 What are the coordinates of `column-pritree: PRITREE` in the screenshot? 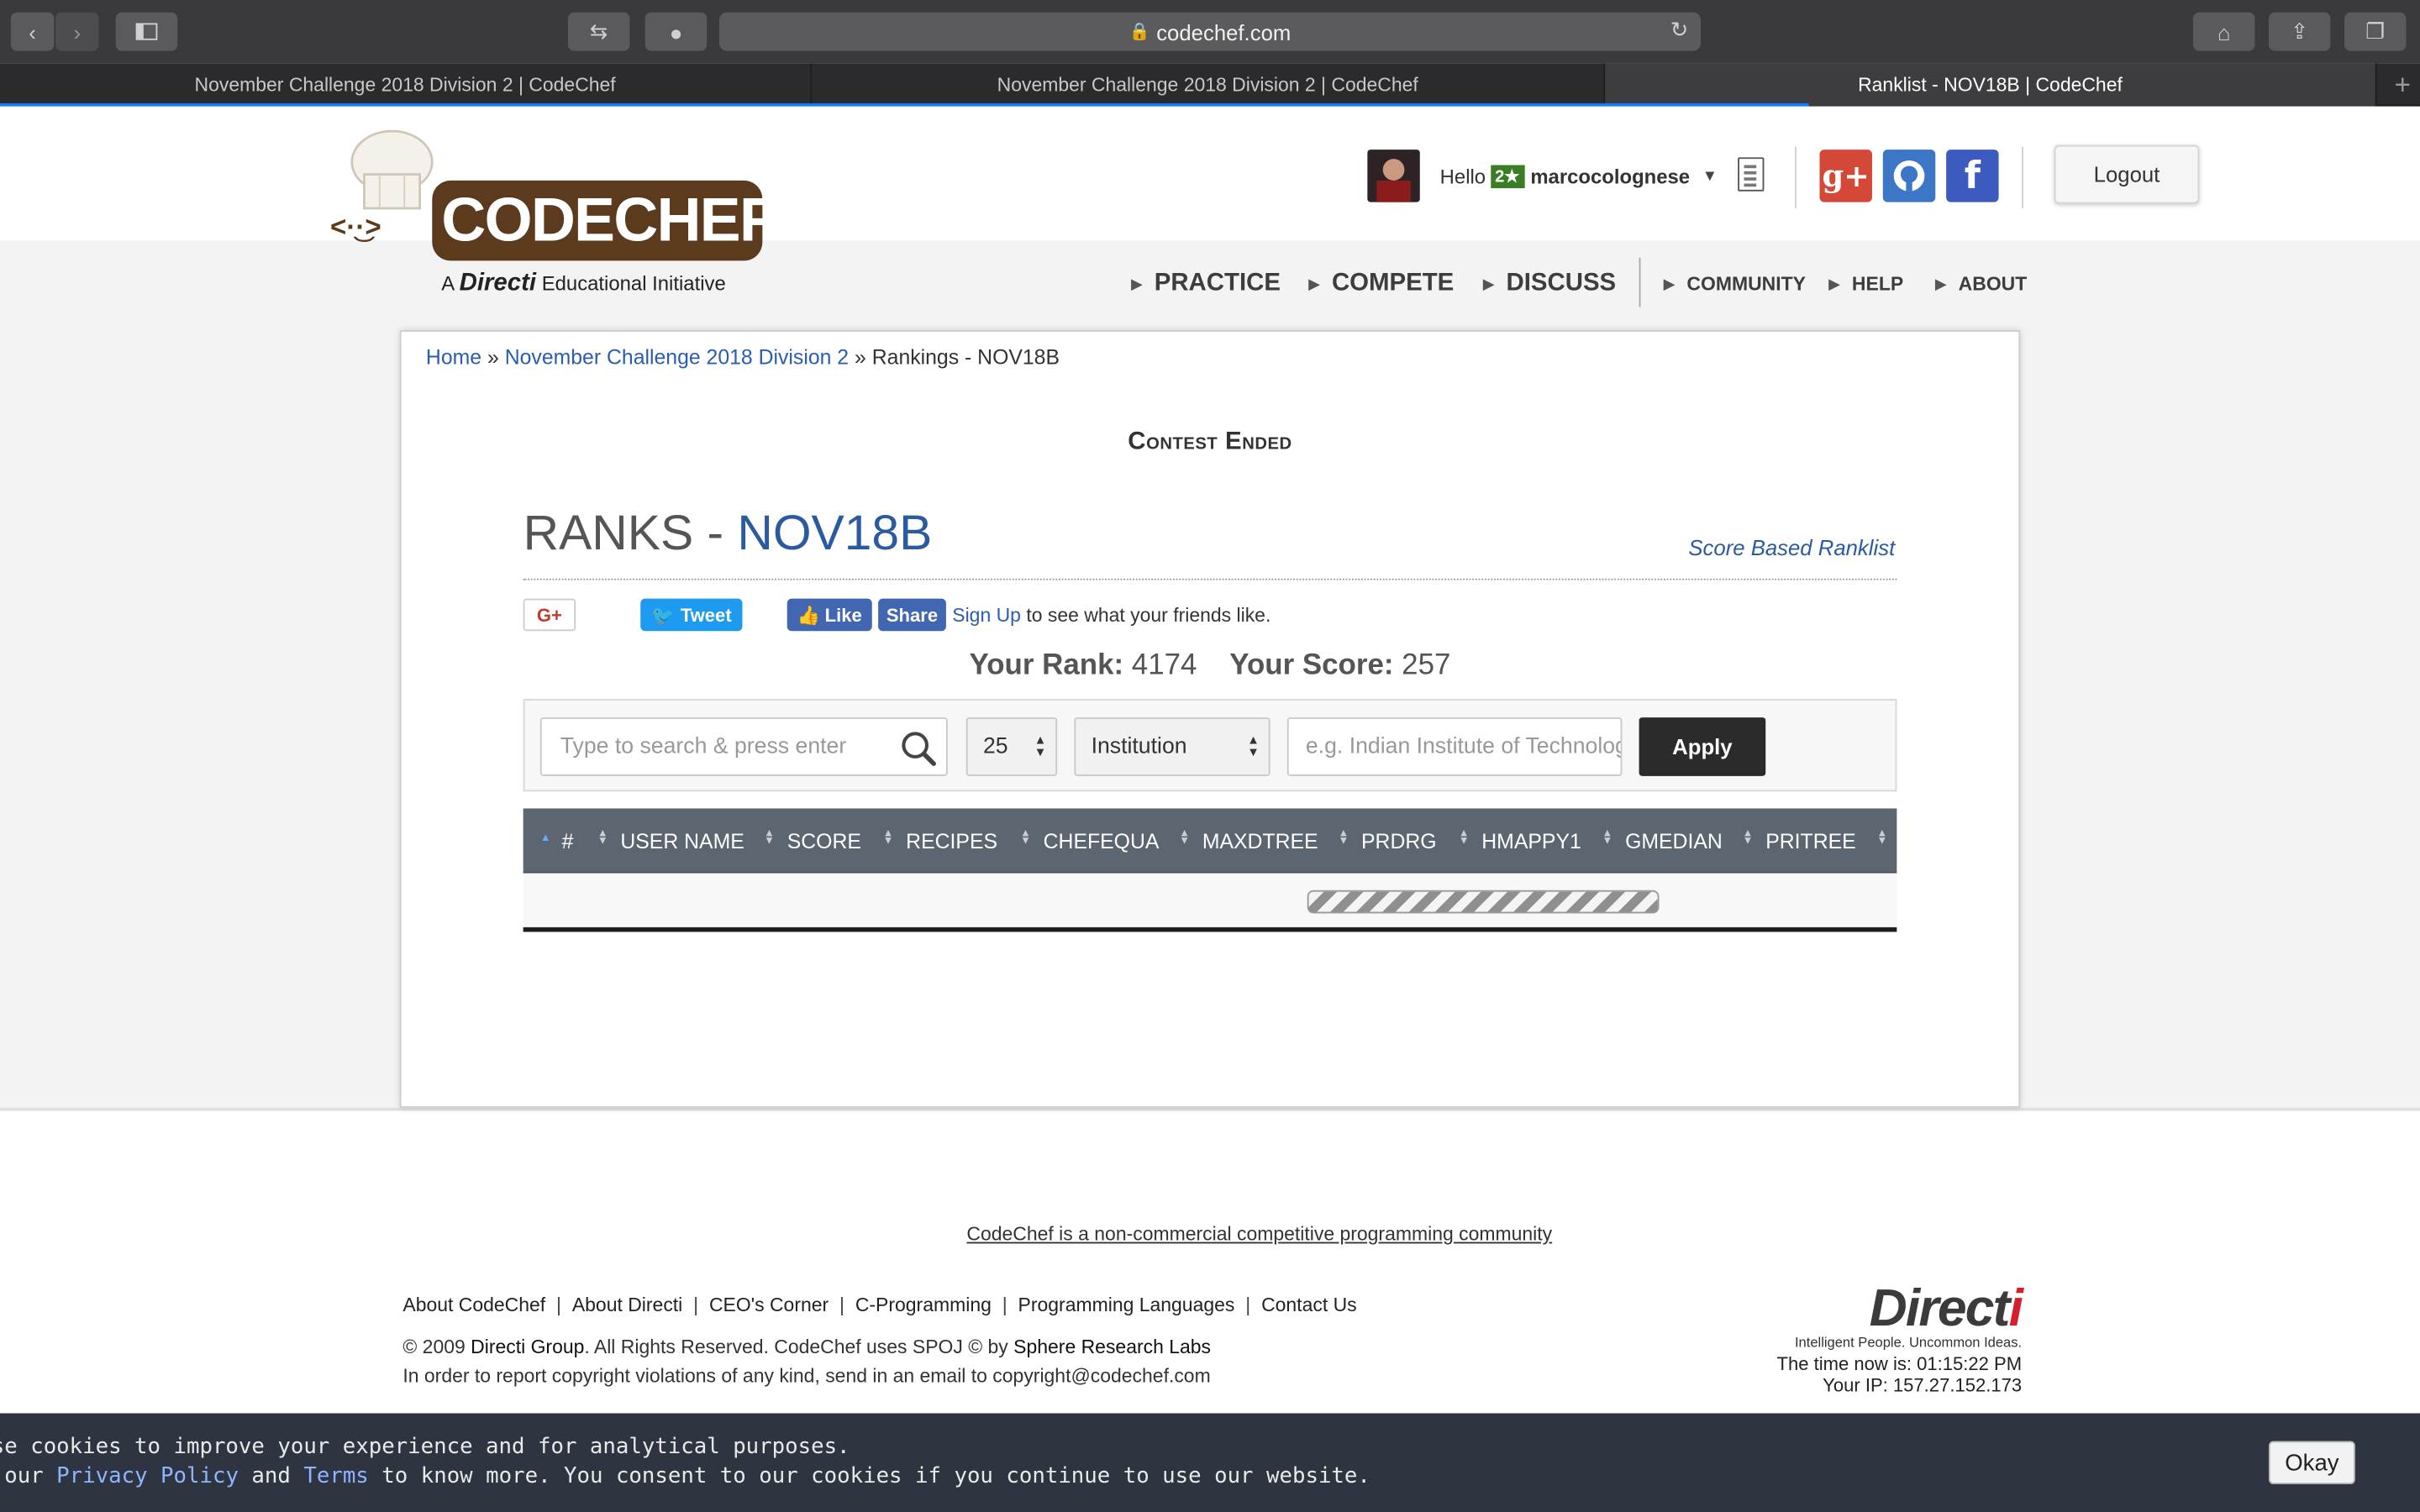 It's located at (1810, 840).